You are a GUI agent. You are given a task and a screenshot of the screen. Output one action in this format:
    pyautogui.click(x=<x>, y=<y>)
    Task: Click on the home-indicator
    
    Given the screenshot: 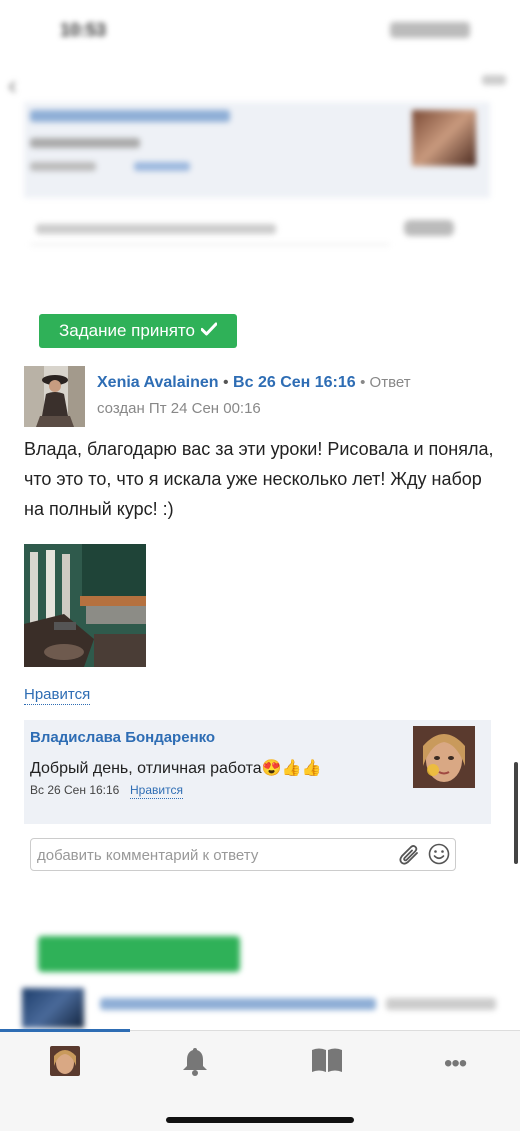 What is the action you would take?
    pyautogui.click(x=260, y=1120)
    